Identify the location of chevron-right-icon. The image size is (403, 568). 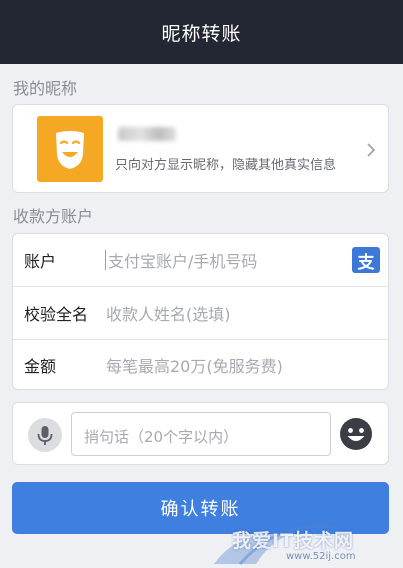
(371, 150).